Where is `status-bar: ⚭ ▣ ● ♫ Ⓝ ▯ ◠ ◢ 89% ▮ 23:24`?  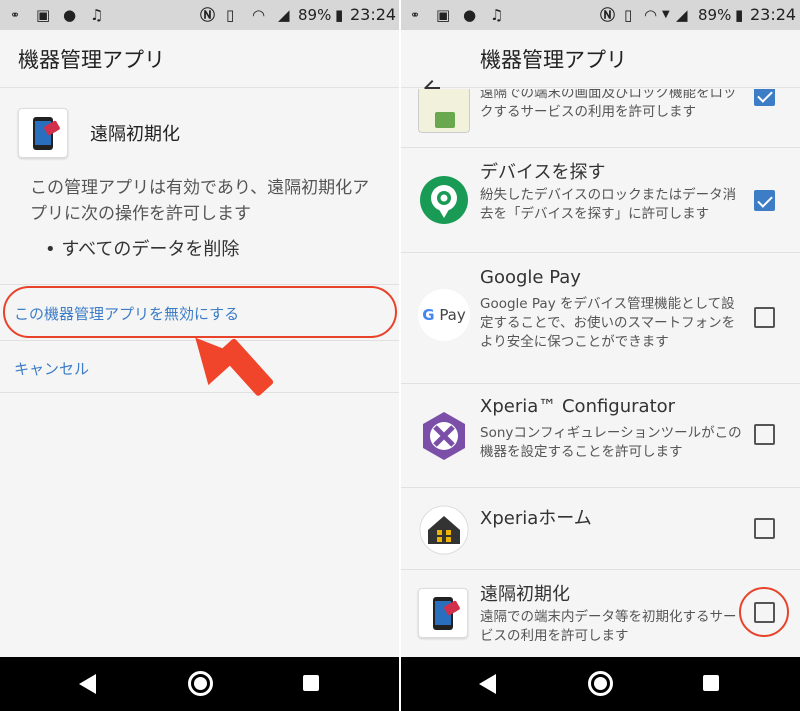 status-bar: ⚭ ▣ ● ♫ Ⓝ ▯ ◠ ◢ 89% ▮ 23:24 is located at coordinates (200, 15).